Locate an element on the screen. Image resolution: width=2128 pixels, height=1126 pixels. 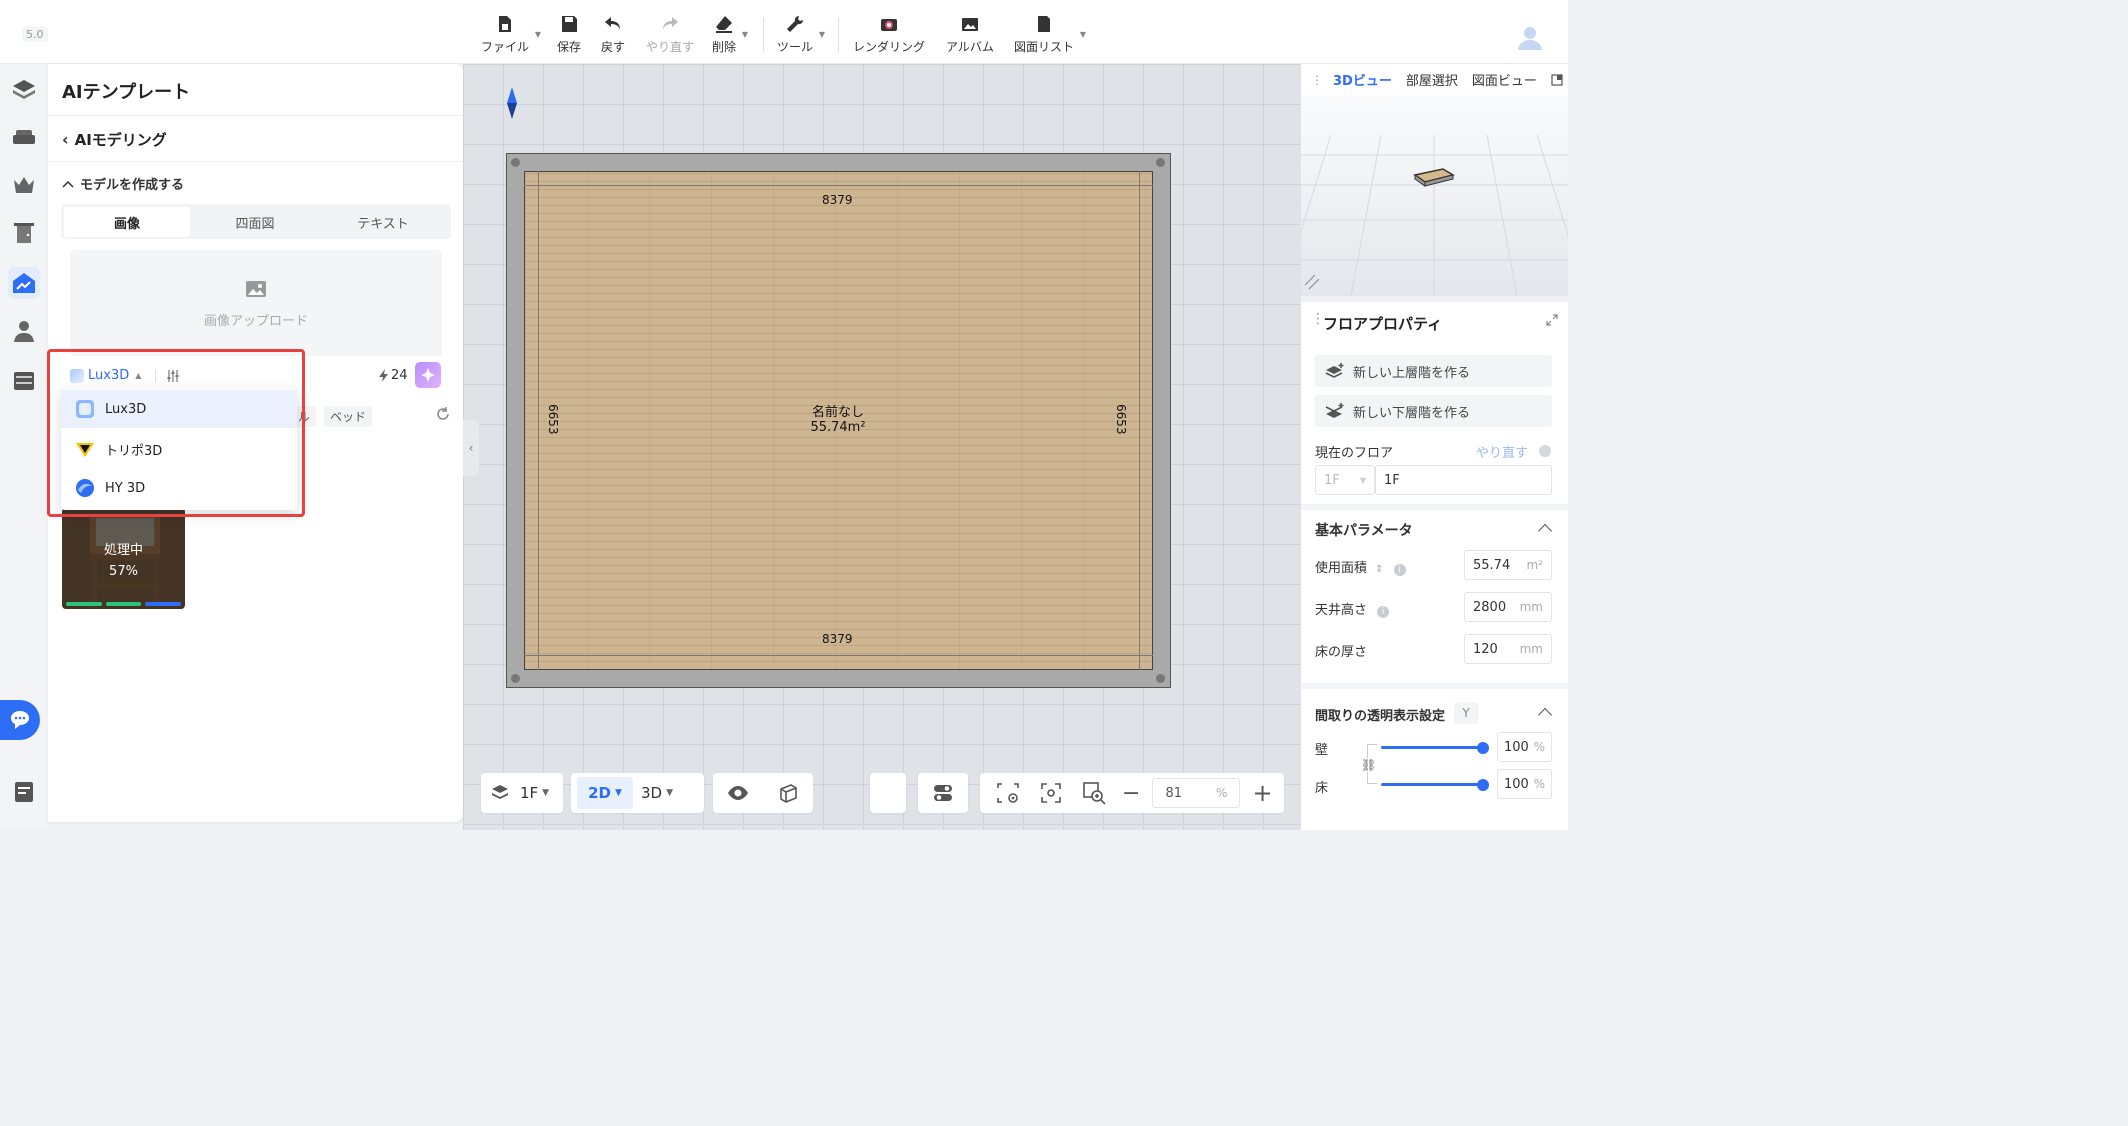
tag-chip: ベッド is located at coordinates (348, 416).